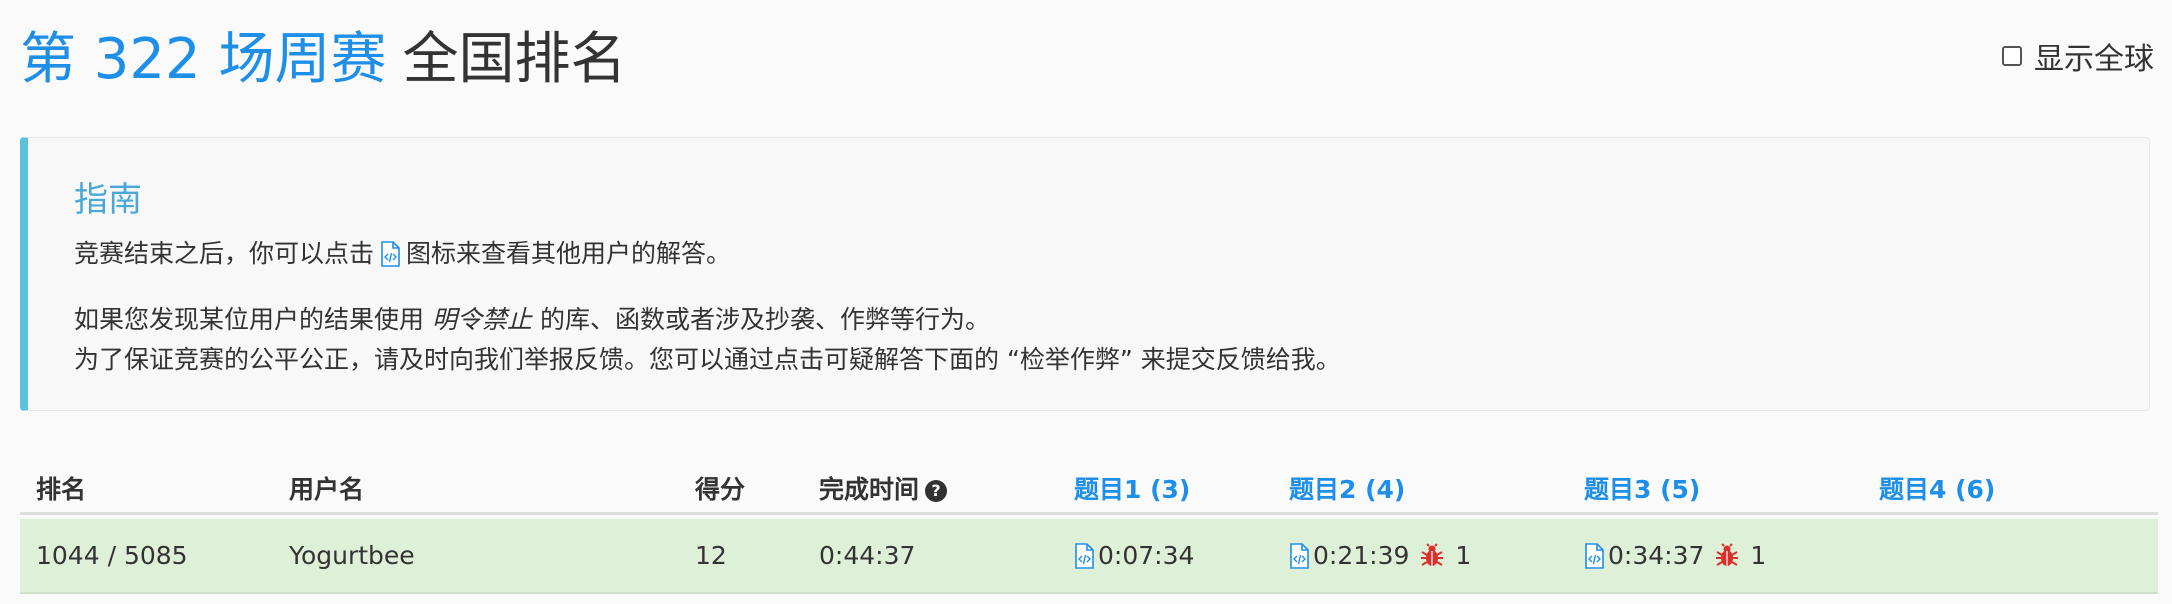 The height and width of the screenshot is (604, 2172). What do you see at coordinates (224, 253) in the screenshot?
I see `guide-line-1-before: 竞赛结束之后，你可以点击` at bounding box center [224, 253].